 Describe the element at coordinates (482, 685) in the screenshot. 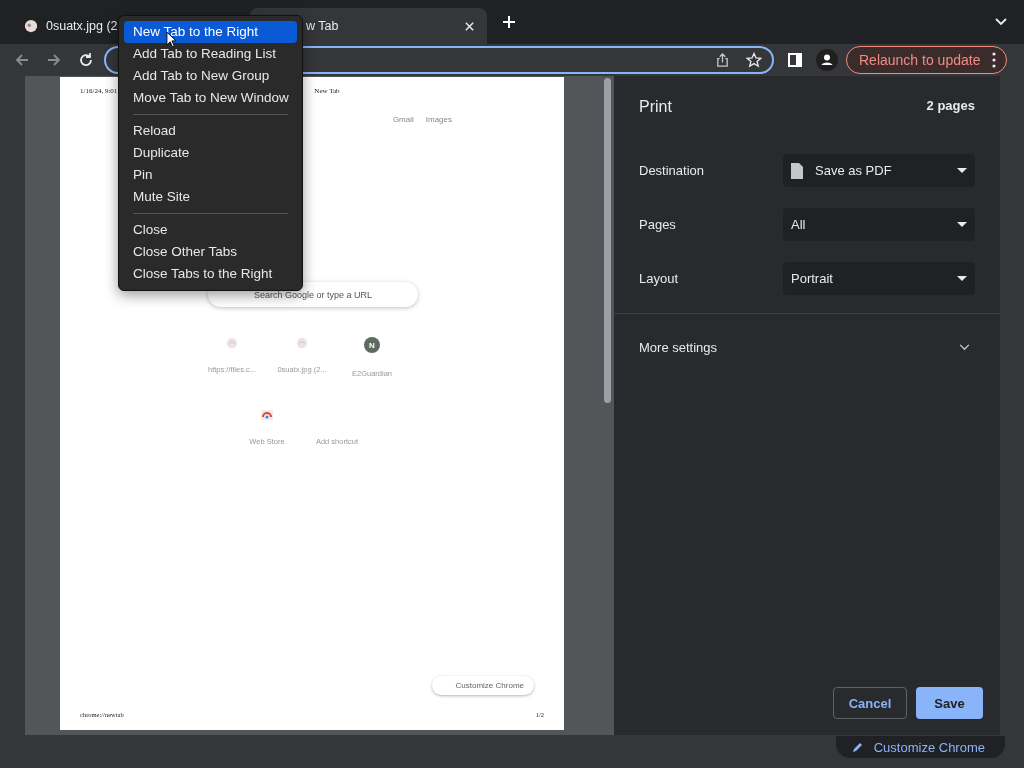

I see `customize-pill: Customize Chrome` at that location.